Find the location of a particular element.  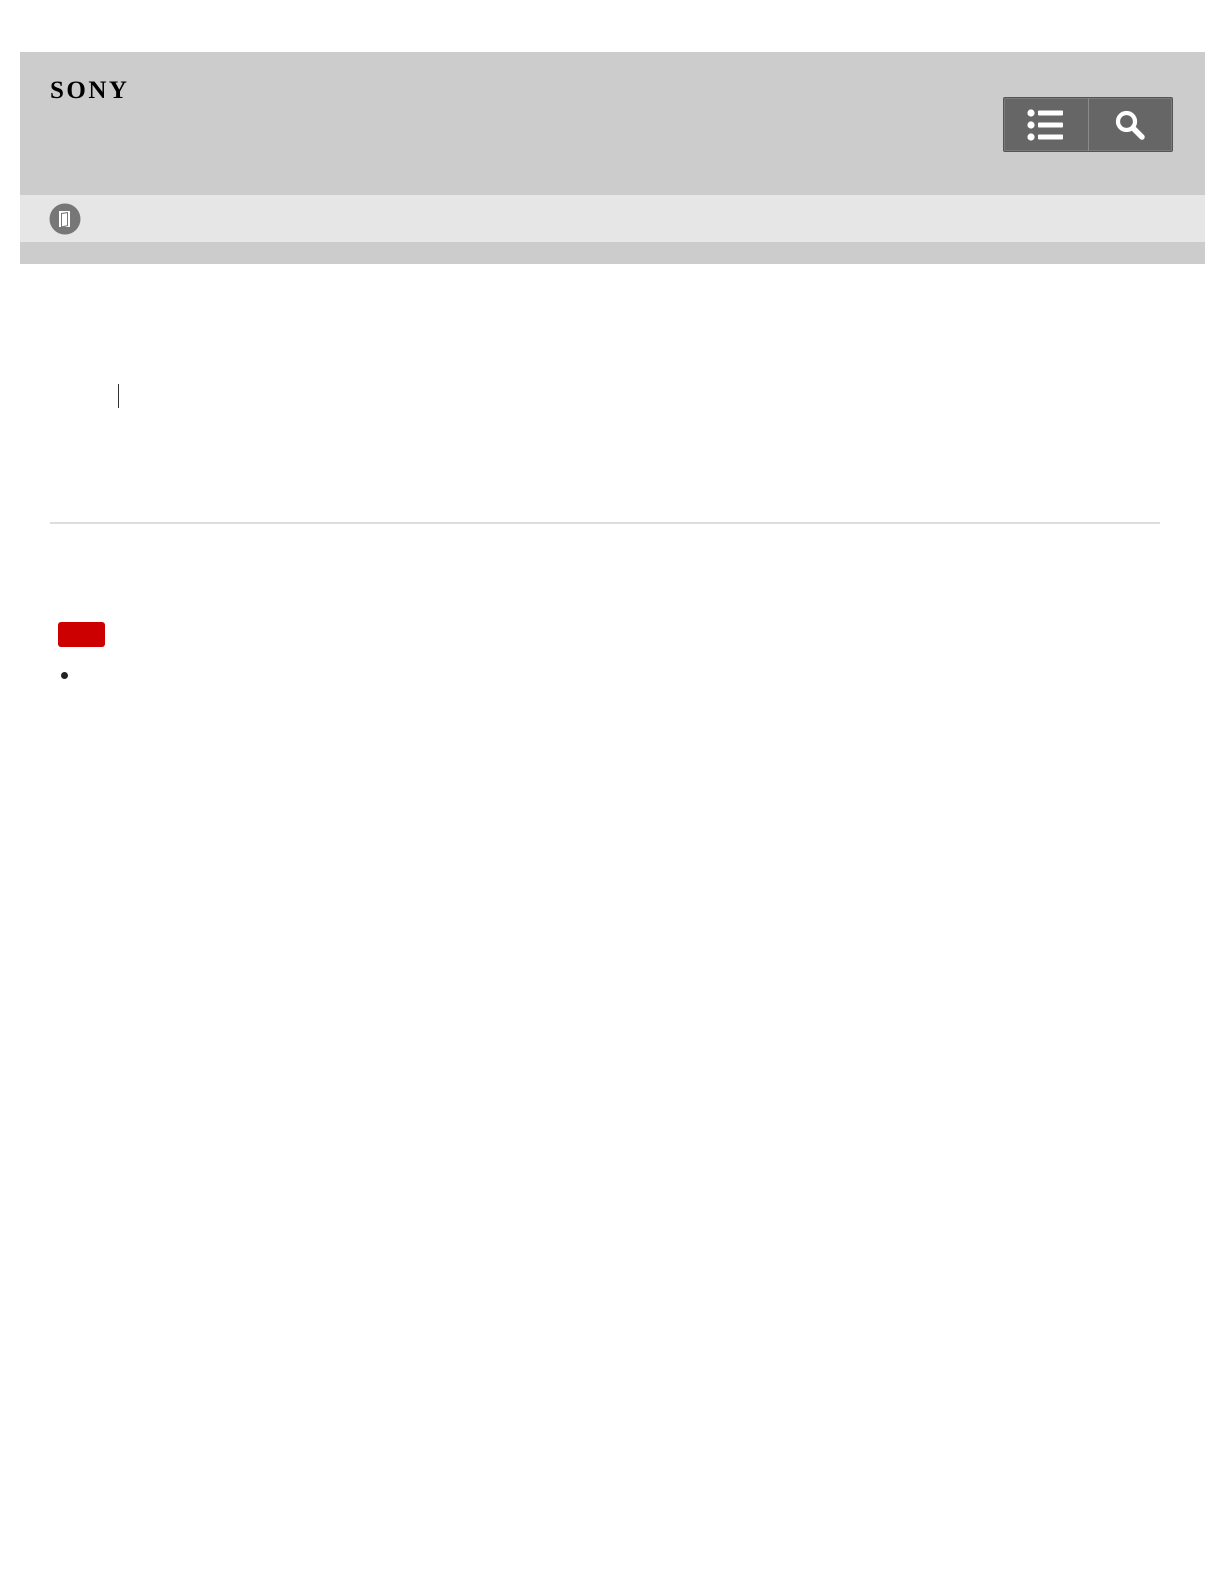

table-of-contents-button is located at coordinates (1046, 124).